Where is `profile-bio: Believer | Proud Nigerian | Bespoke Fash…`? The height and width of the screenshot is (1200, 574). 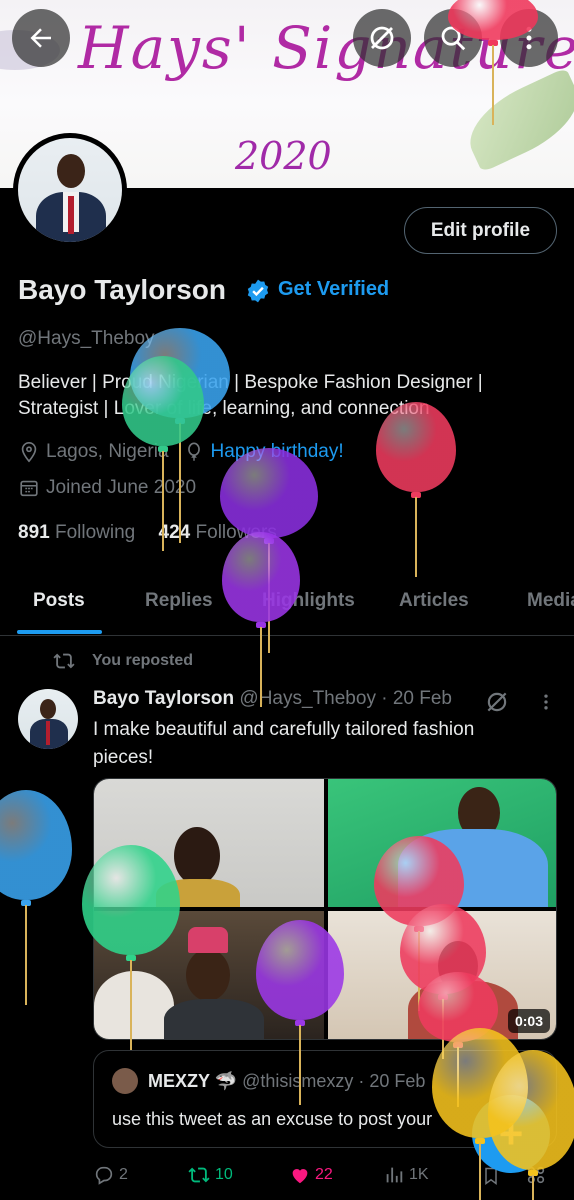
profile-bio: Believer | Proud Nigerian | Bespoke Fash… is located at coordinates (288, 396).